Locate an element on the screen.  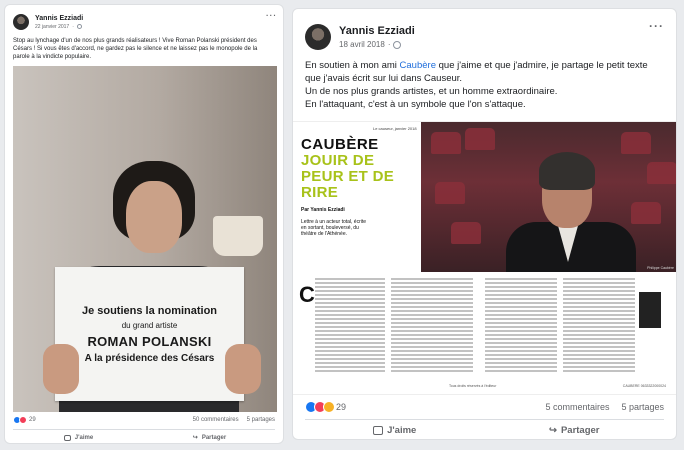
magazine-photo: Philippe Caubère is located at coordinates (548, 197).